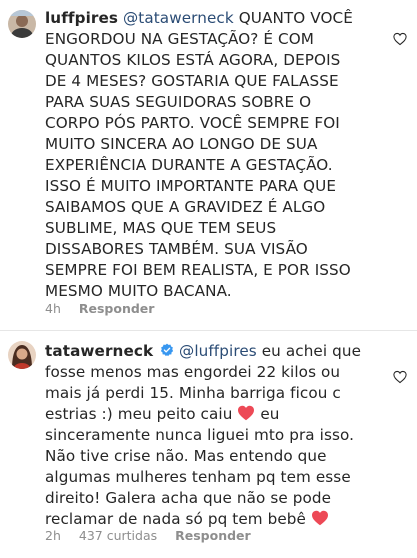  Describe the element at coordinates (99, 351) in the screenshot. I see `comment-username: tatawerneck` at that location.